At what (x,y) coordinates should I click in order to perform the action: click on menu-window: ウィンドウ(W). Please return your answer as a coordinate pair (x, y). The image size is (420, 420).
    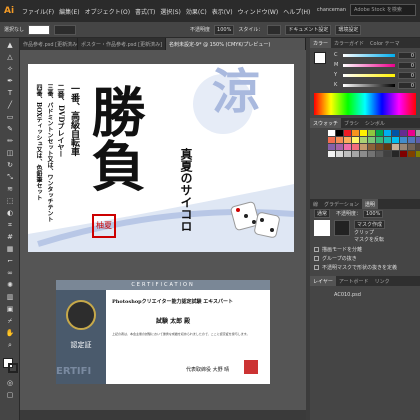
    Looking at the image, I should click on (258, 11).